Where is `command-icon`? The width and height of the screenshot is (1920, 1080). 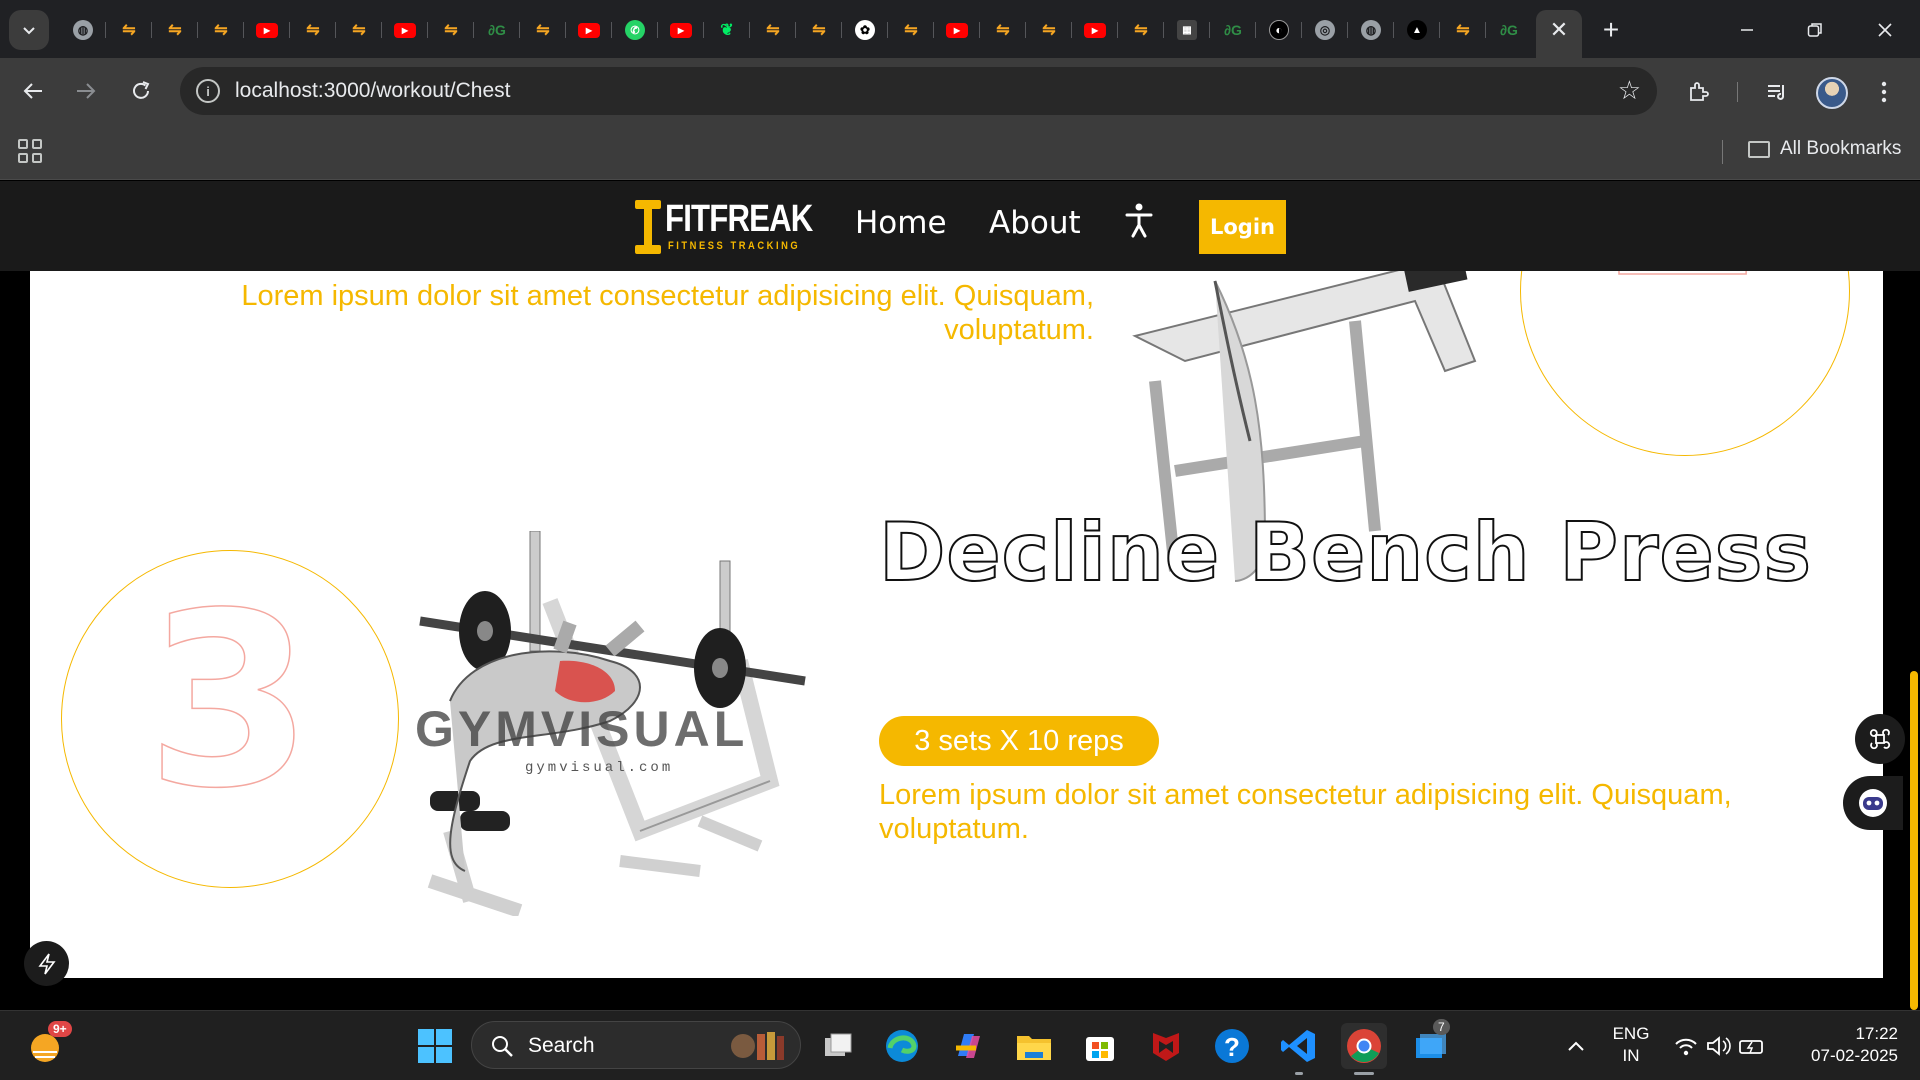
command-icon is located at coordinates (1880, 739).